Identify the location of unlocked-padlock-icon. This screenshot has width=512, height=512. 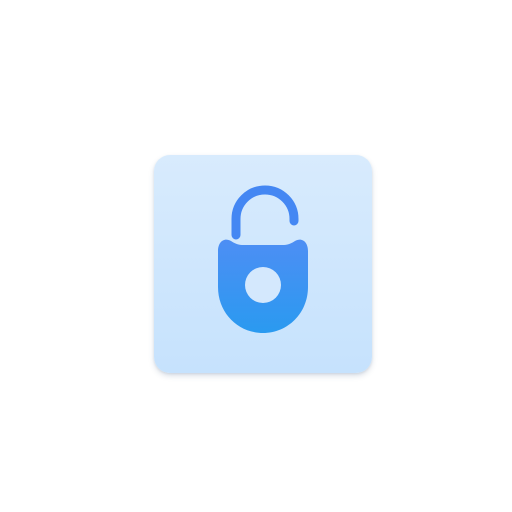
(263, 259).